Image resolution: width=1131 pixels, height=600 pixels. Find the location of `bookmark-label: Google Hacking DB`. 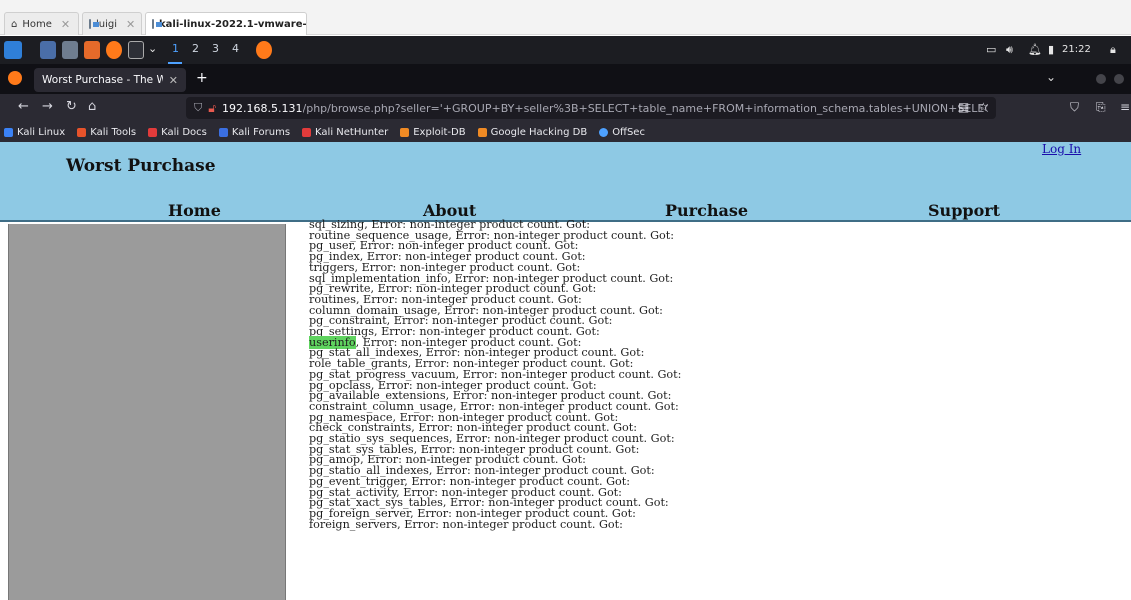

bookmark-label: Google Hacking DB is located at coordinates (539, 132).